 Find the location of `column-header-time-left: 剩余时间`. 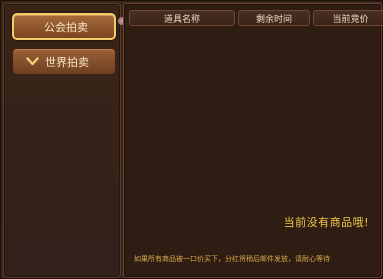

column-header-time-left: 剩余时间 is located at coordinates (274, 18).